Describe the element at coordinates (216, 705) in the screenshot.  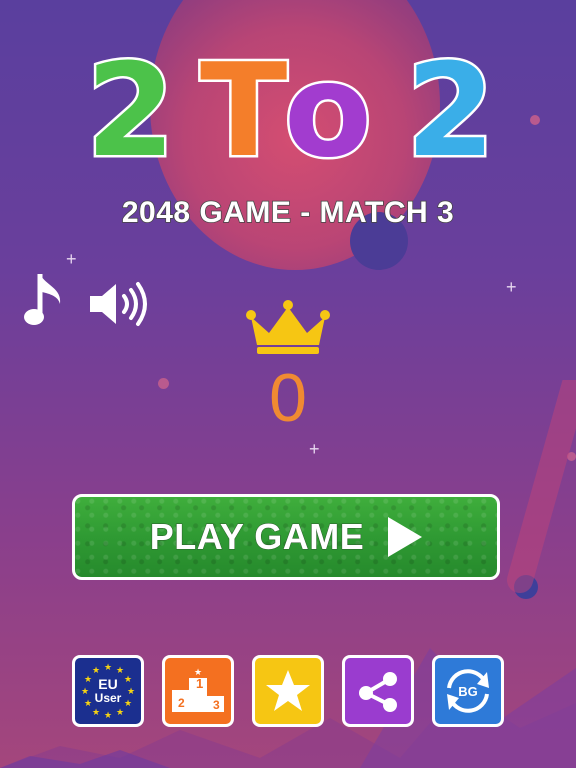
I see `podium-third: 3` at that location.